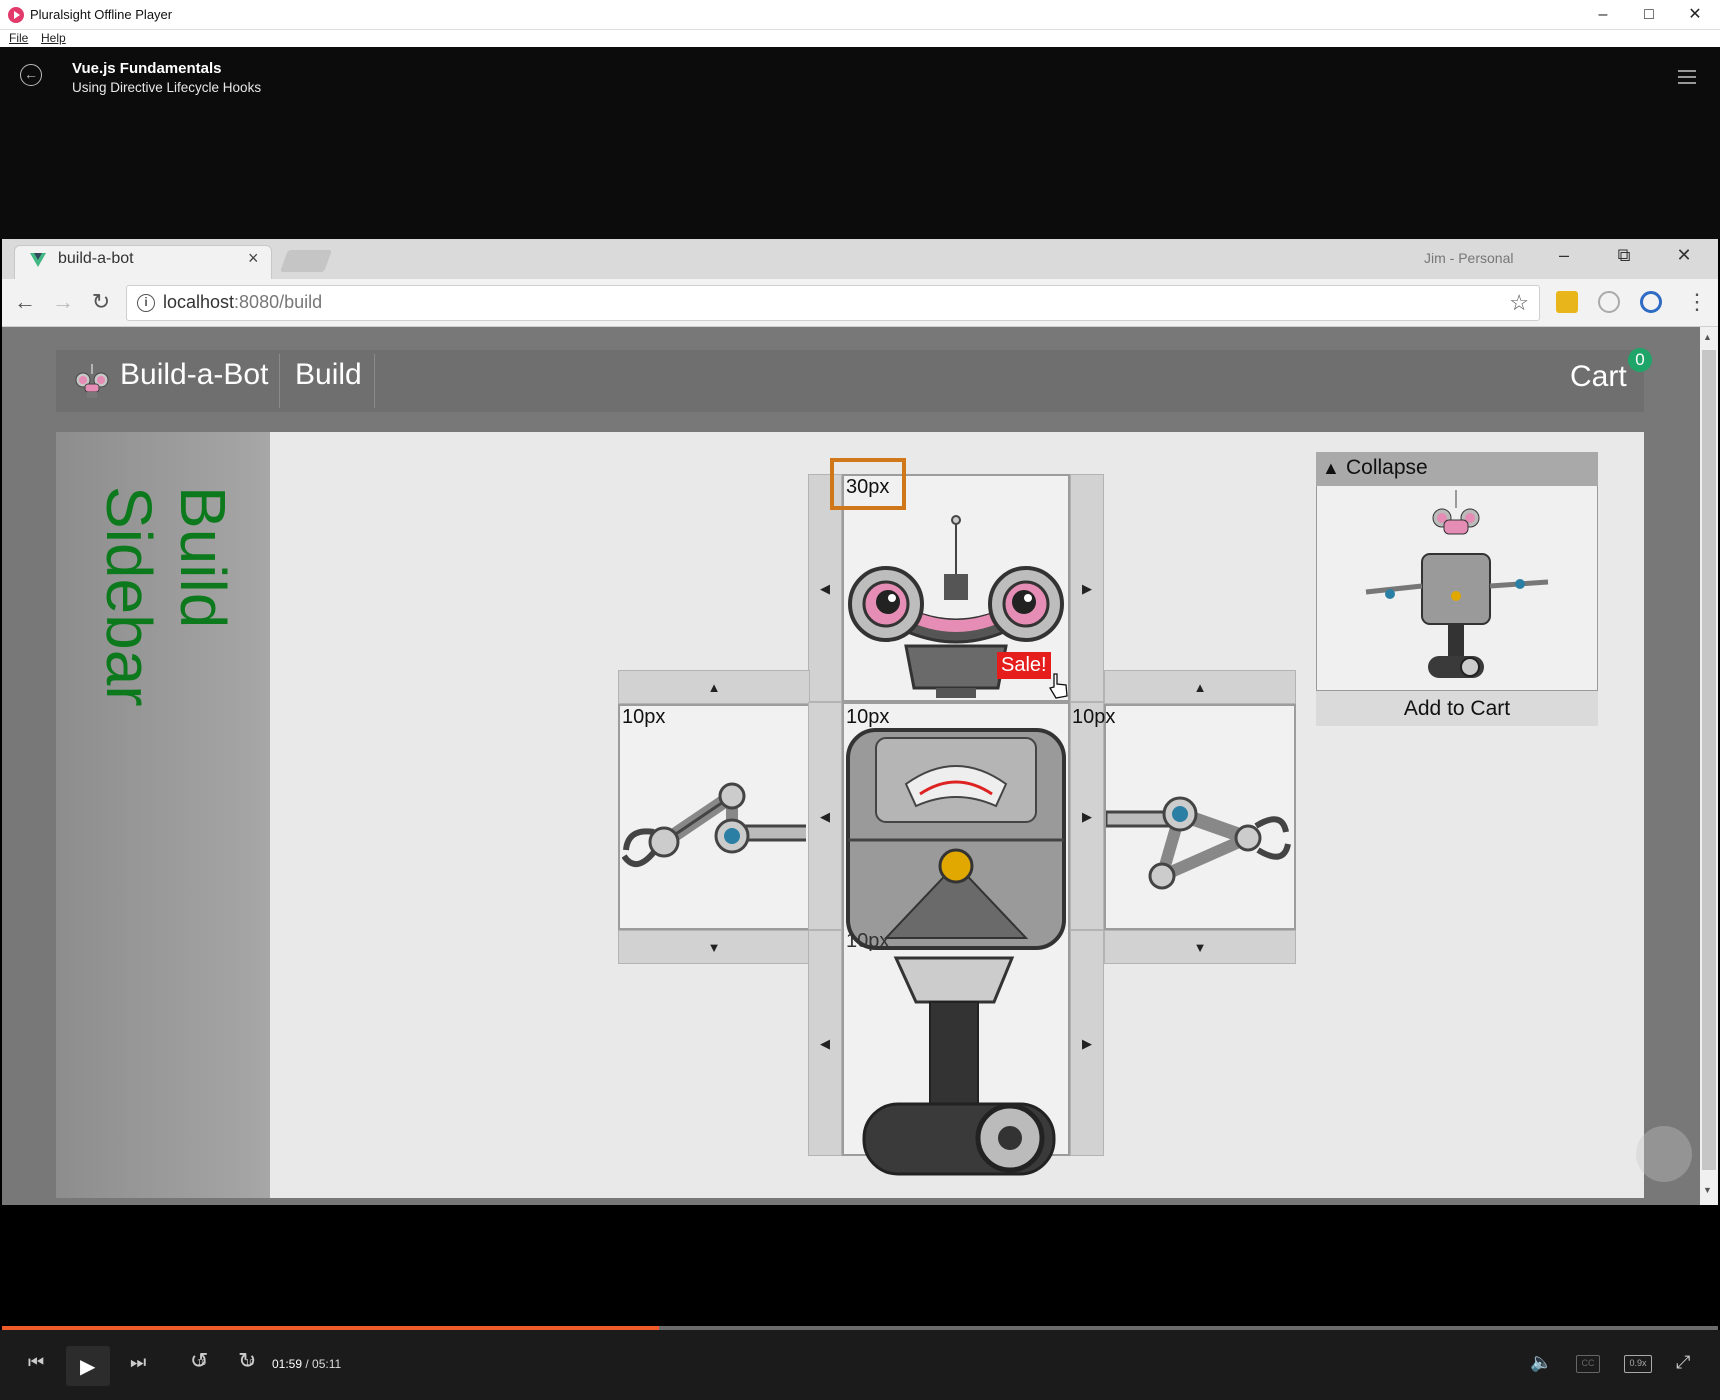  Describe the element at coordinates (16, 15) in the screenshot. I see `pluralsight-logo-icon` at that location.